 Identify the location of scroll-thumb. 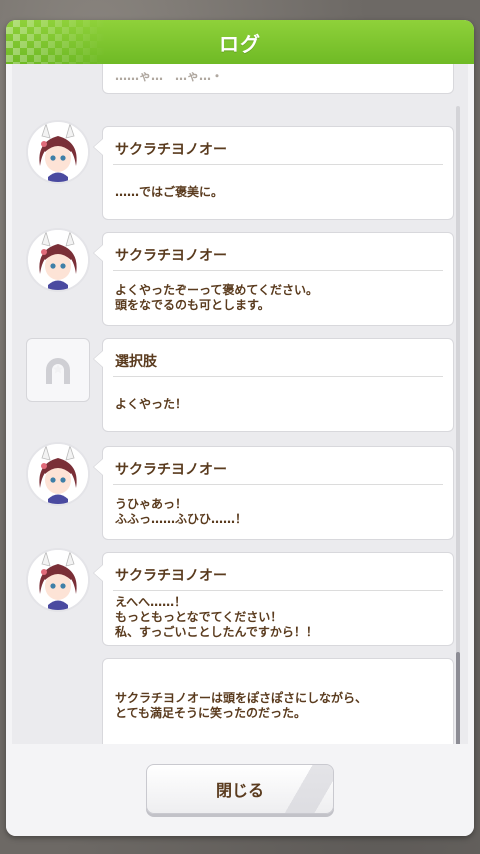
(458, 698).